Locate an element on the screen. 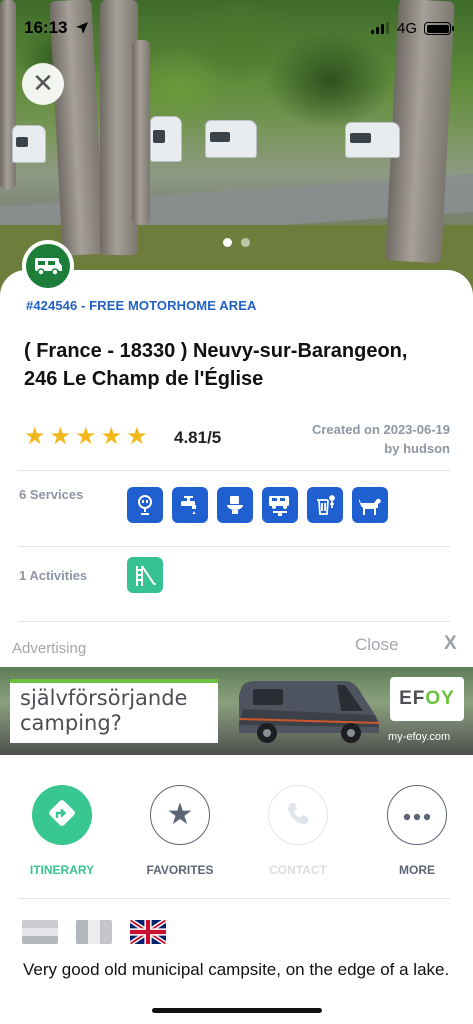  favorites-label: FAVORITES is located at coordinates (180, 870).